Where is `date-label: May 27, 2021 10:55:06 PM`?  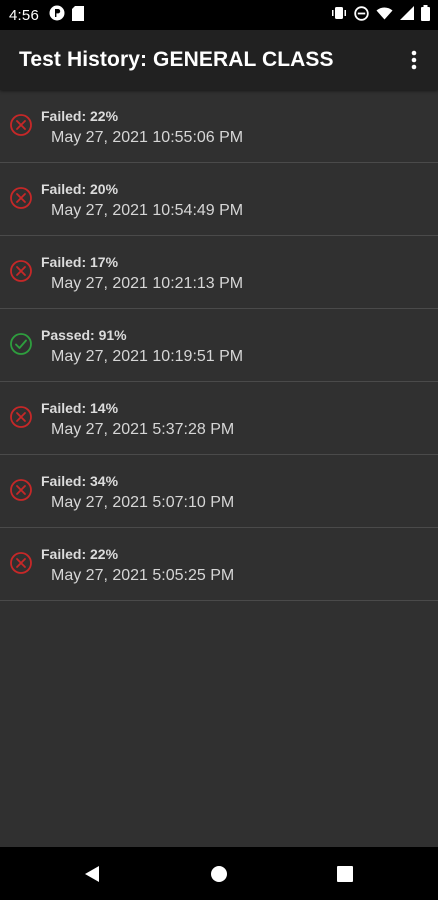 date-label: May 27, 2021 10:55:06 PM is located at coordinates (147, 137).